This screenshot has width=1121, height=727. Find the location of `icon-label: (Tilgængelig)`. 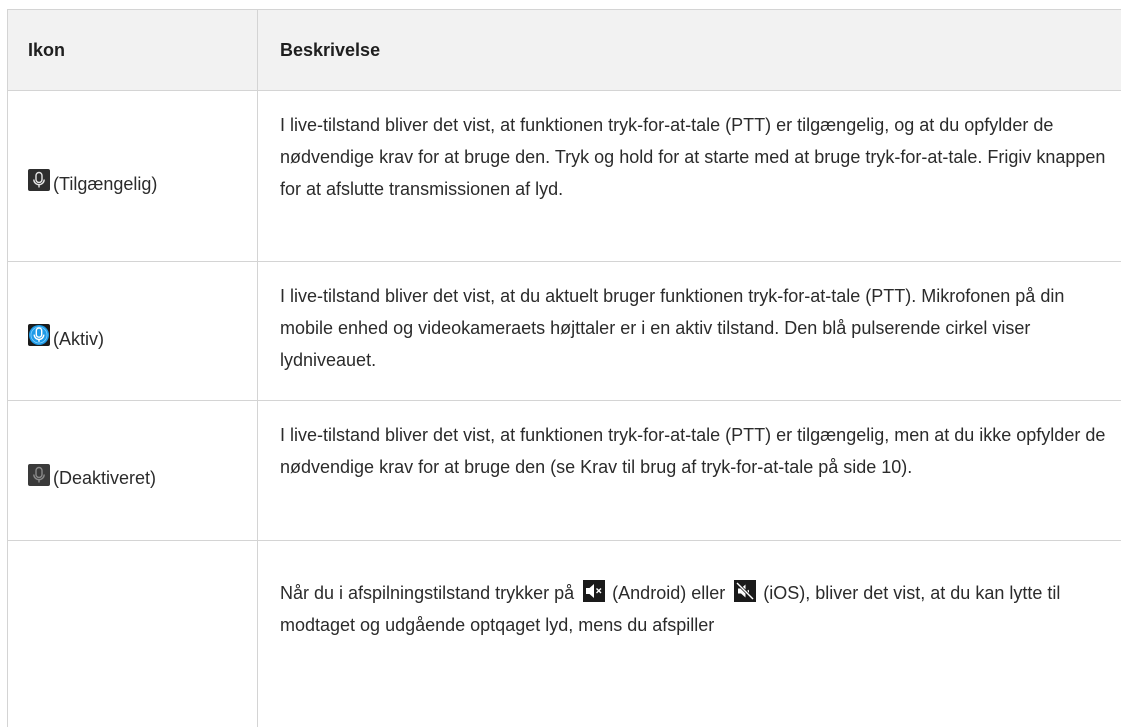

icon-label: (Tilgængelig) is located at coordinates (105, 183).